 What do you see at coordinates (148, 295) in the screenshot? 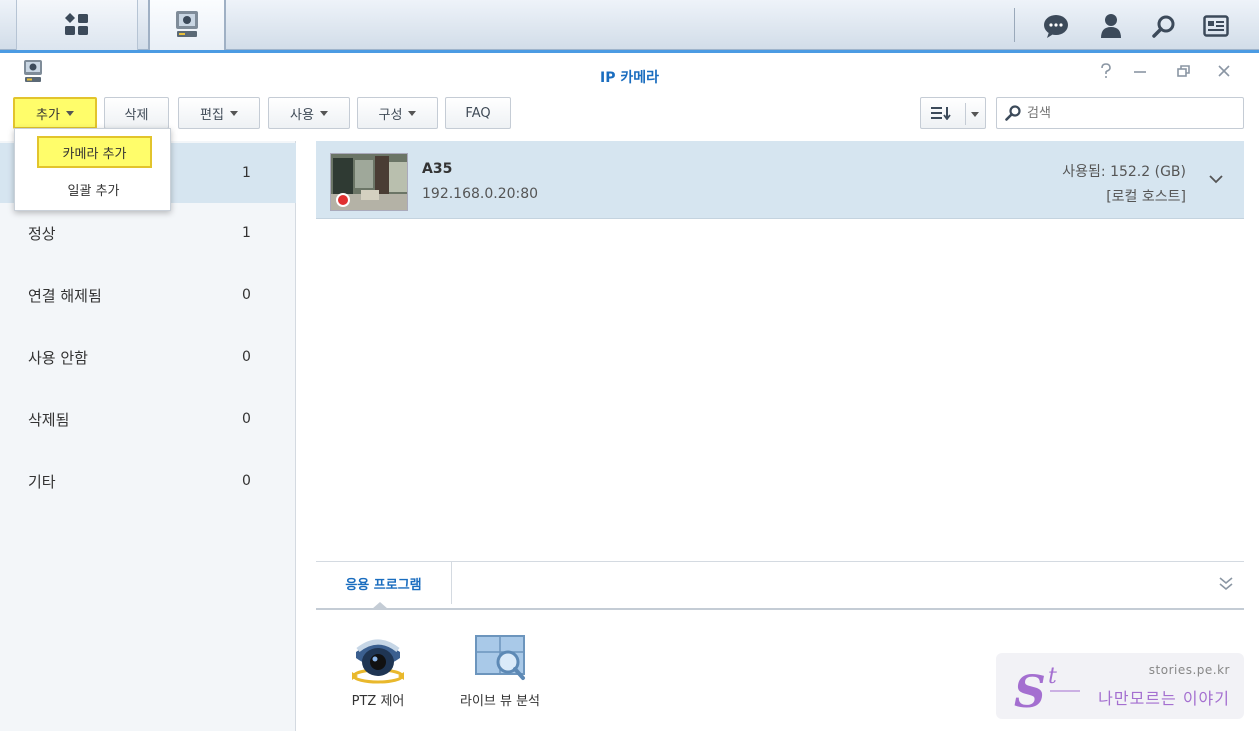
I see `sidebar-item-disconnected: 연결 해제됨 0` at bounding box center [148, 295].